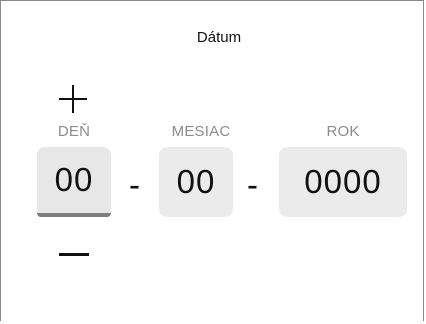 The image size is (426, 324). I want to click on day-label: DEŇ, so click(74, 131).